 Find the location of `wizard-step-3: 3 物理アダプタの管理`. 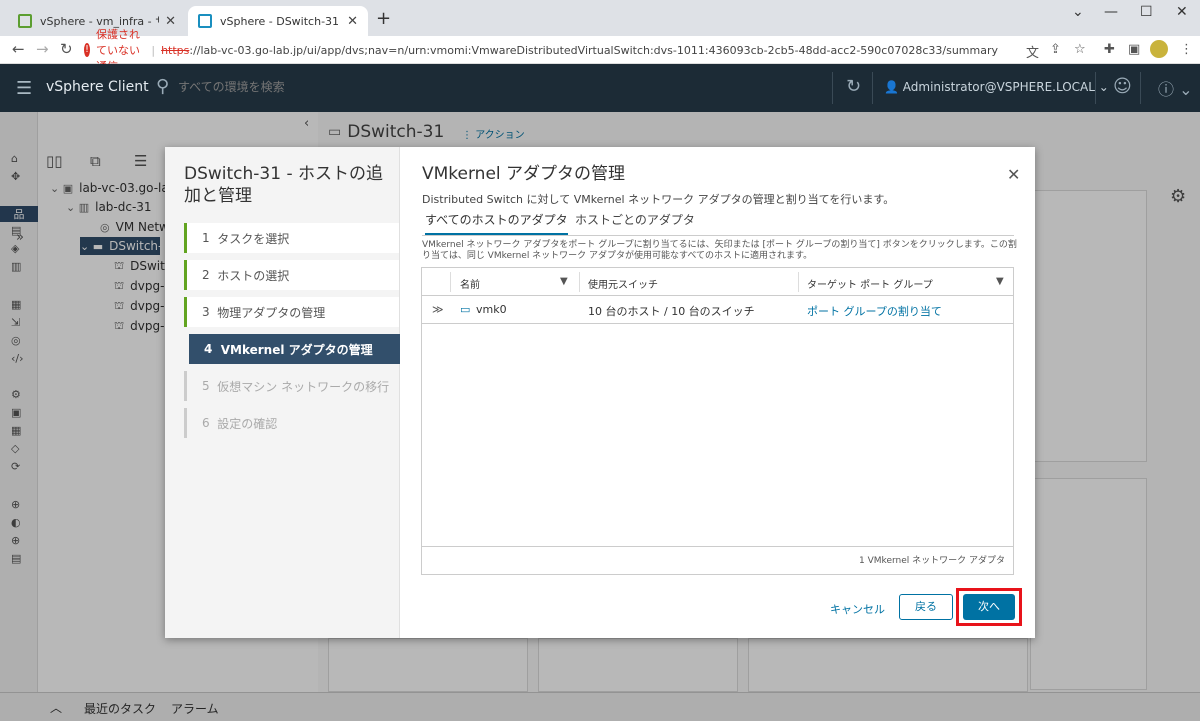

wizard-step-3: 3 物理アダプタの管理 is located at coordinates (291, 312).